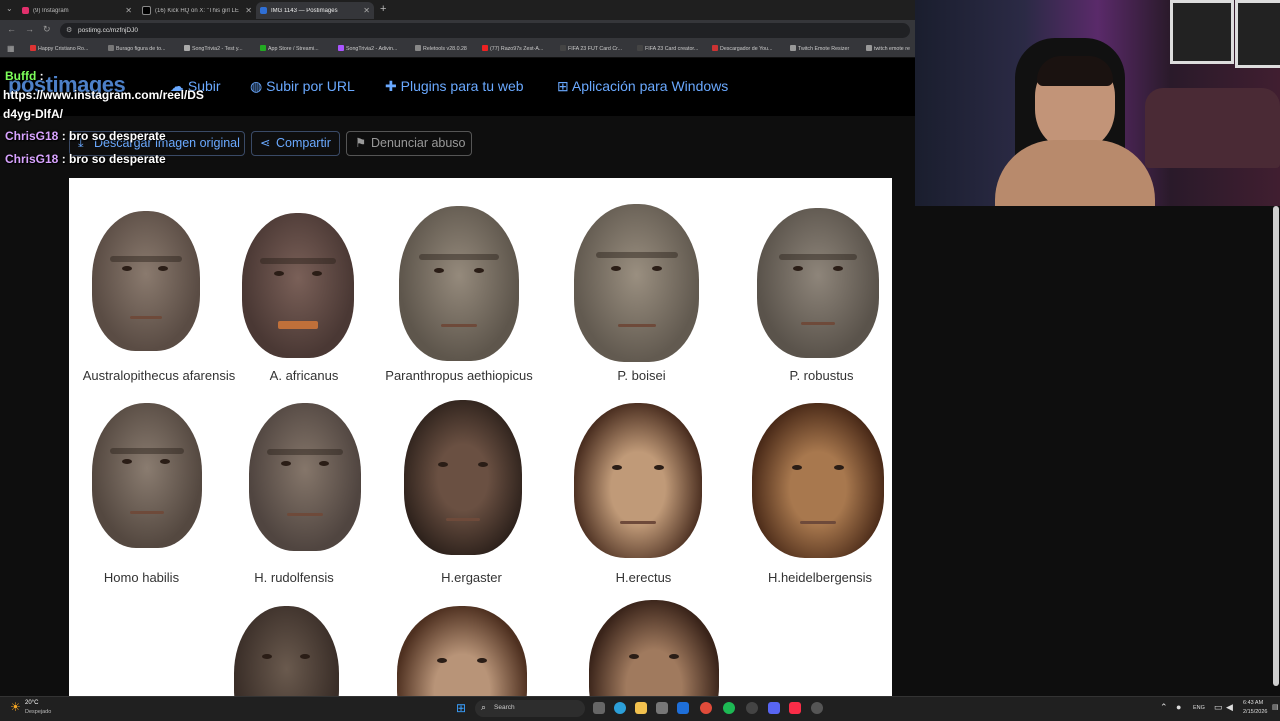 The height and width of the screenshot is (721, 1280). I want to click on reload-icon: ↻, so click(47, 29).